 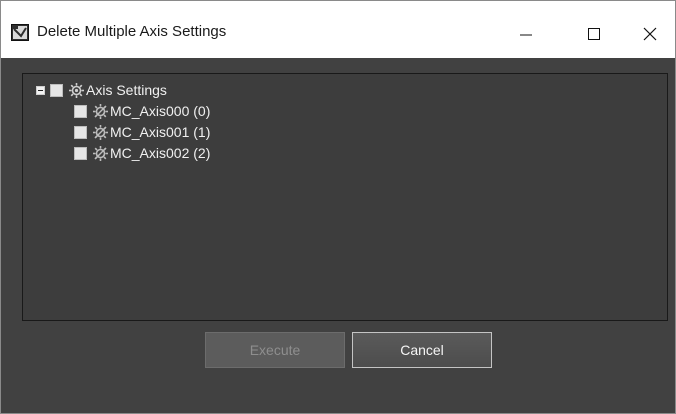 I want to click on maximize-icon, so click(x=594, y=34).